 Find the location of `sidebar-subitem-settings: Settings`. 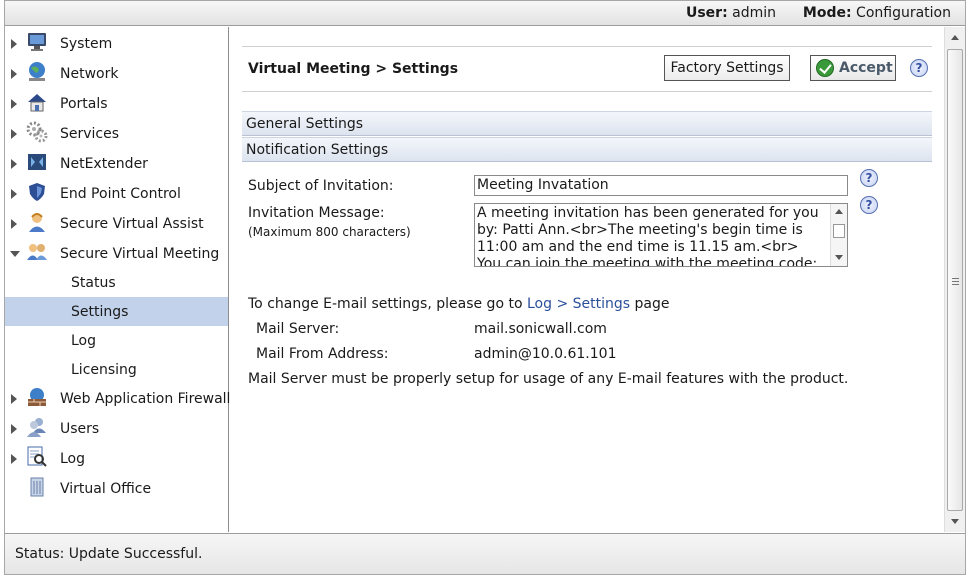

sidebar-subitem-settings: Settings is located at coordinates (116, 311).